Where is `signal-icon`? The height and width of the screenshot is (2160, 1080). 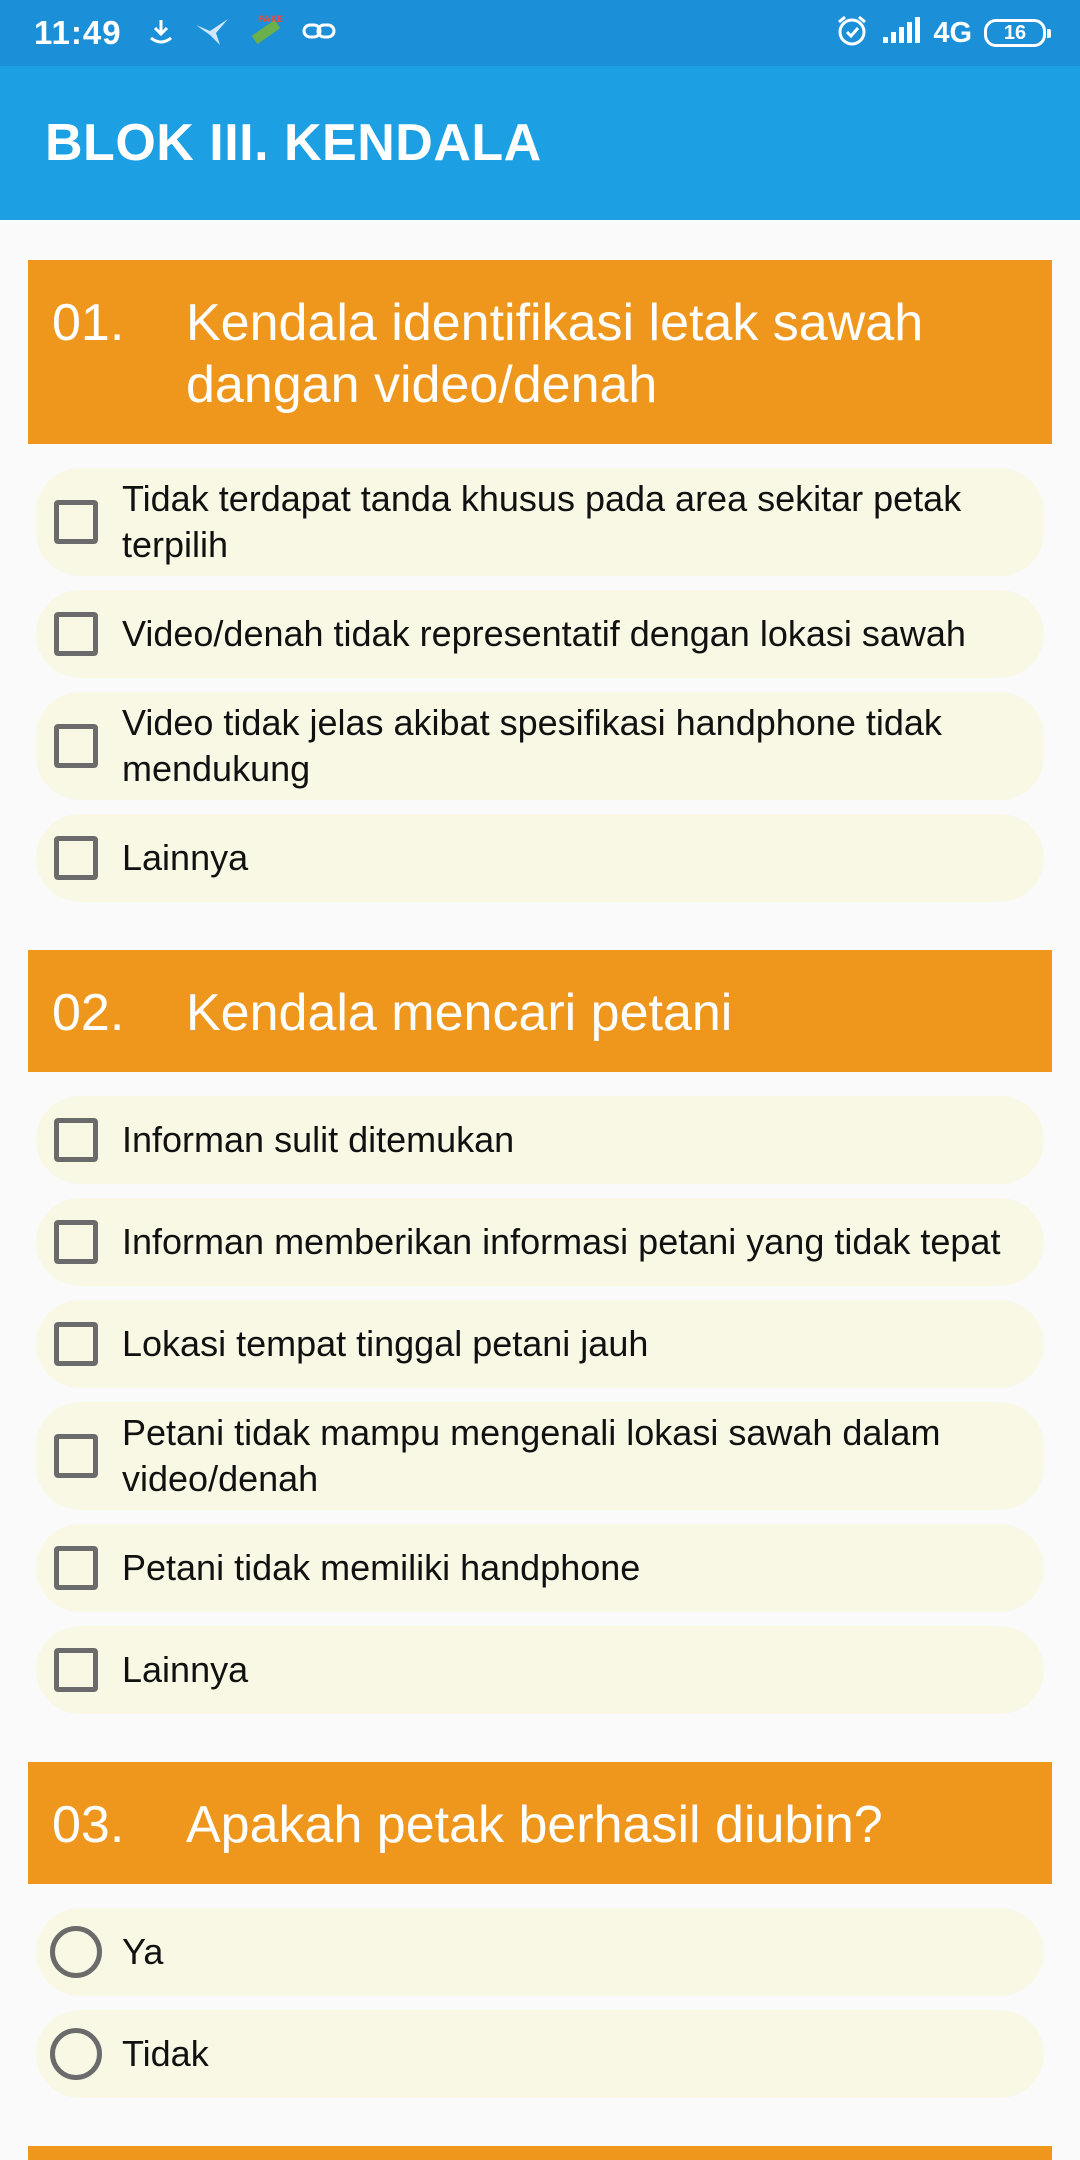 signal-icon is located at coordinates (901, 33).